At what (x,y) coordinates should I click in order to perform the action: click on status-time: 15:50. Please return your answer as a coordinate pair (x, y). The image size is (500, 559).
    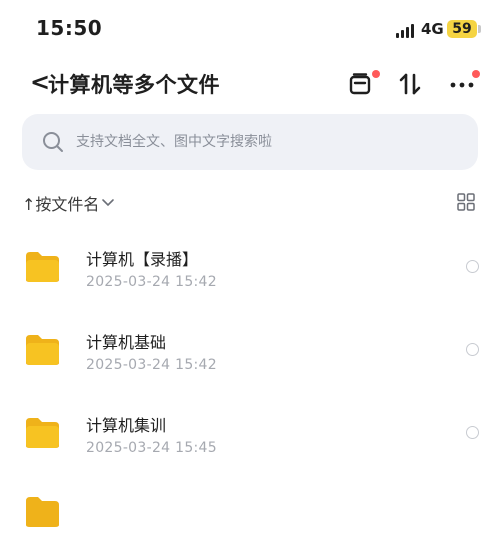
    Looking at the image, I should click on (69, 28).